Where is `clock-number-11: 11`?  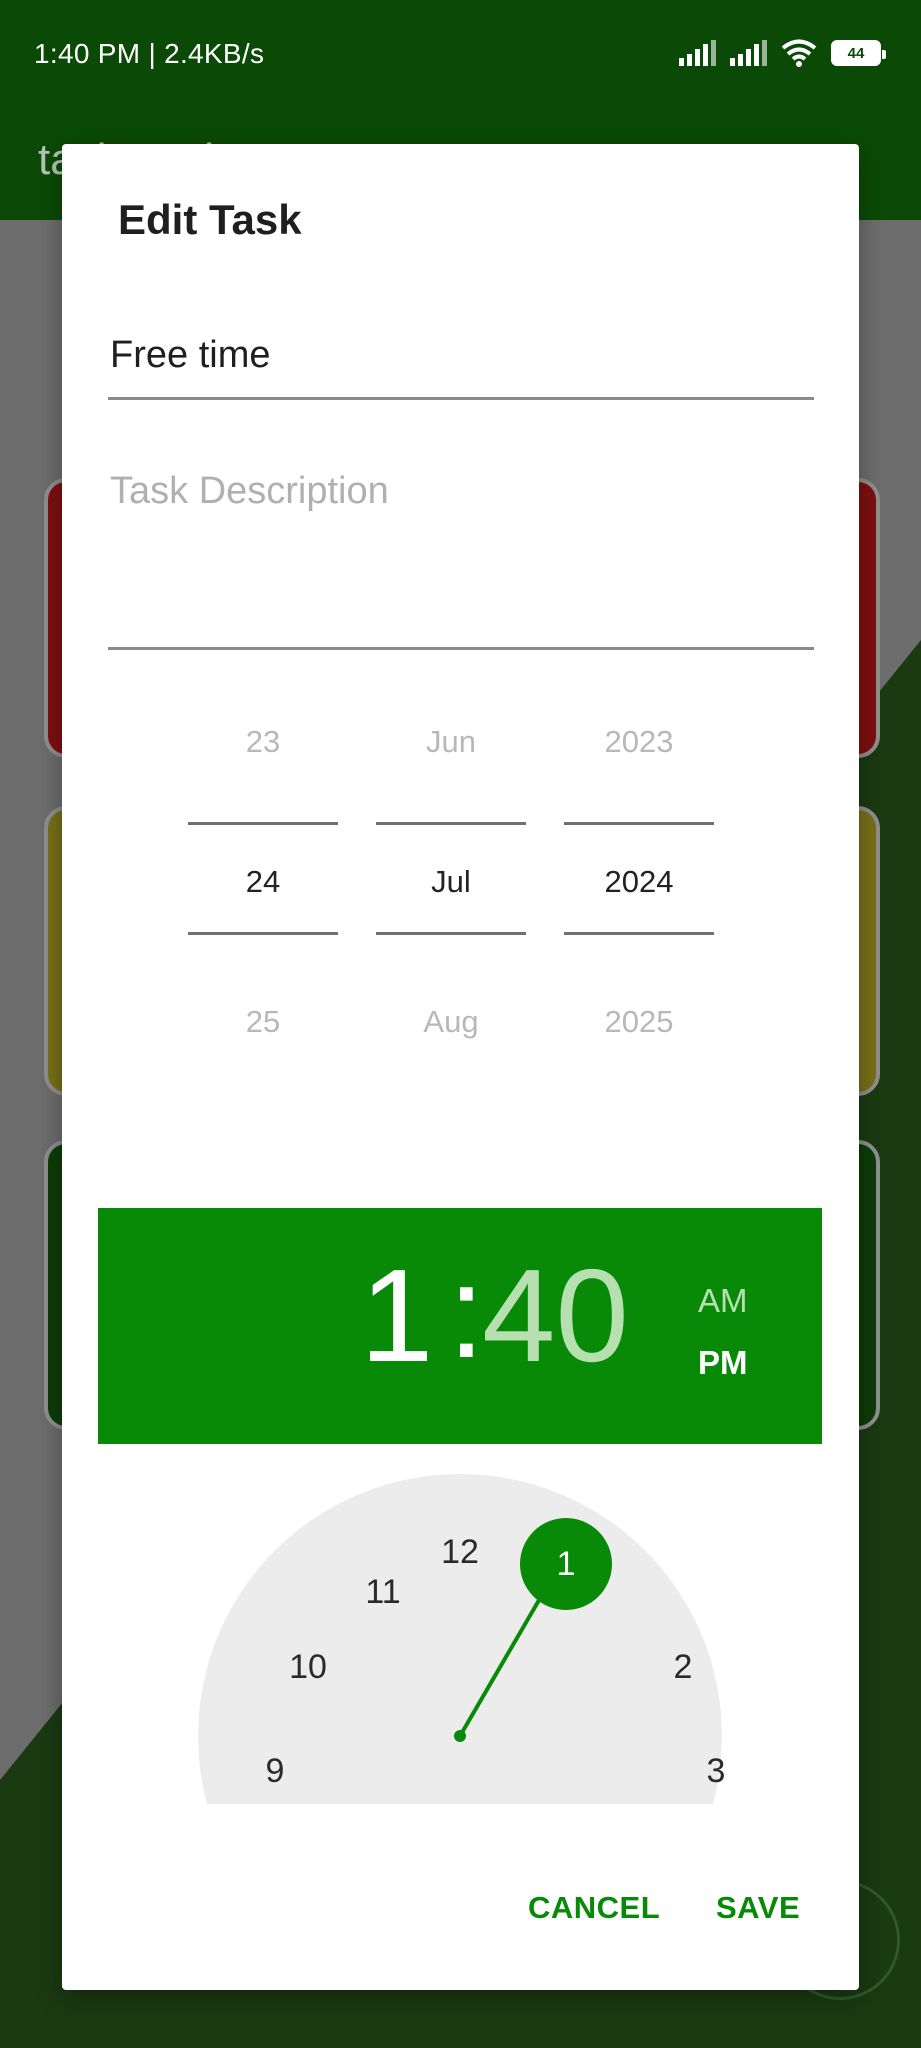
clock-number-11: 11 is located at coordinates (383, 1592).